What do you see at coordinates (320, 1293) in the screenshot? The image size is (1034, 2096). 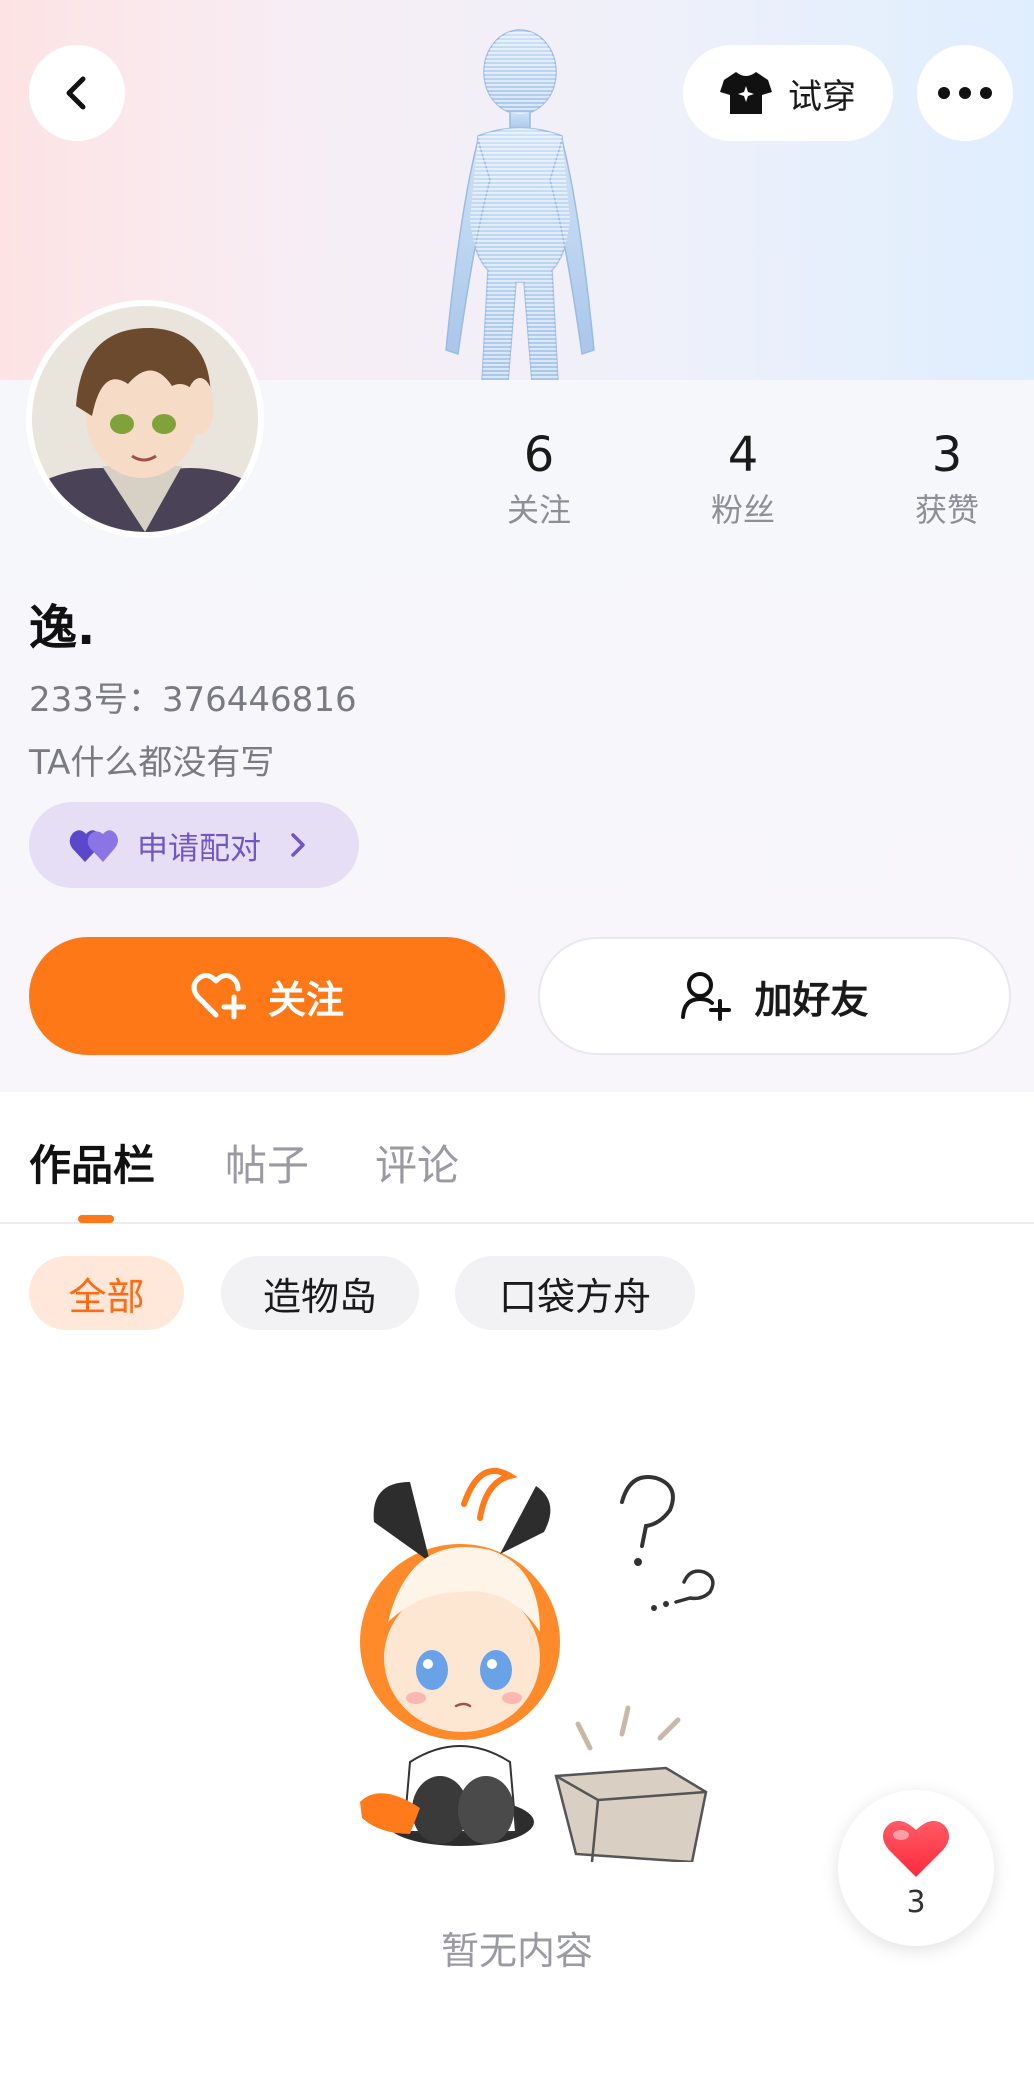 I see `filter-chip-creation-island: 造物岛` at bounding box center [320, 1293].